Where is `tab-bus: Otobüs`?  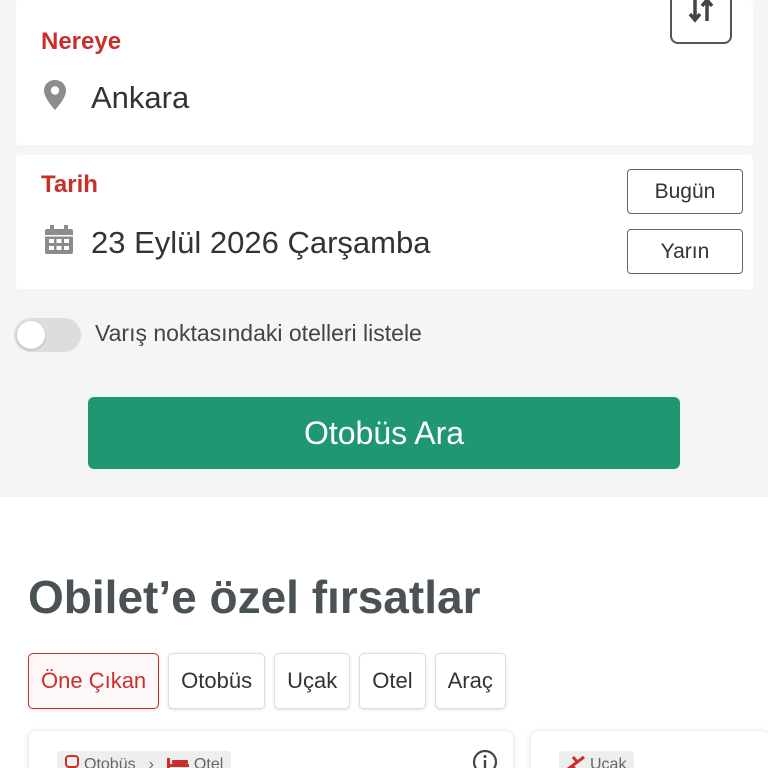 tab-bus: Otobüs is located at coordinates (217, 681).